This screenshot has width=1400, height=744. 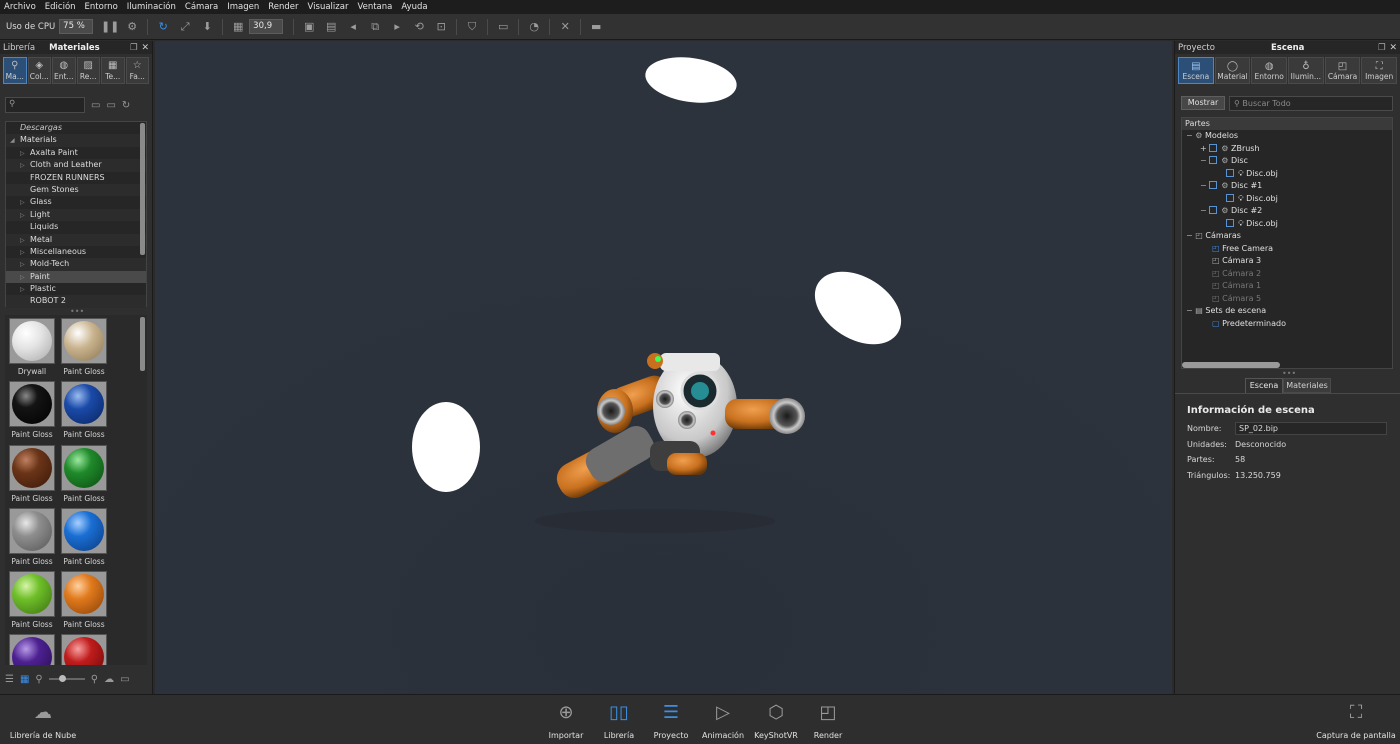 I want to click on scene-name-field: SP_02.bip, so click(x=1311, y=429).